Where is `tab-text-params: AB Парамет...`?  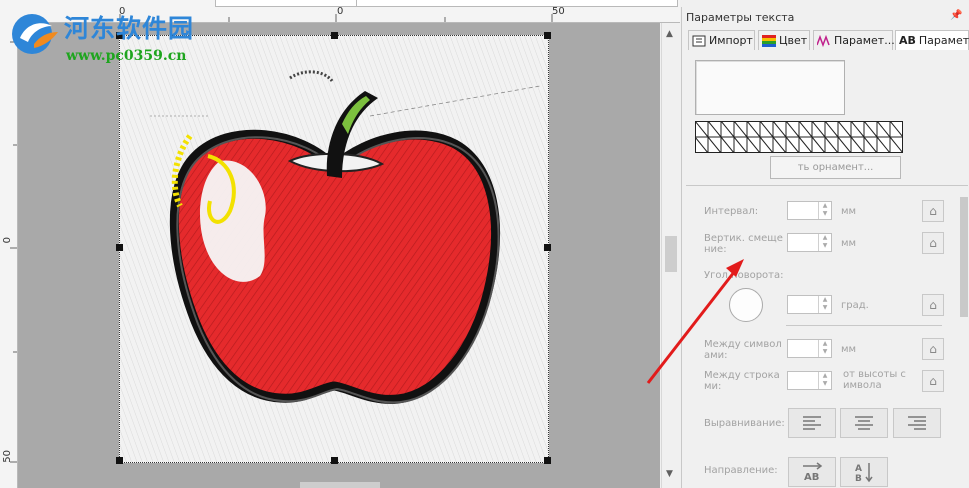 tab-text-params: AB Парамет... is located at coordinates (932, 40).